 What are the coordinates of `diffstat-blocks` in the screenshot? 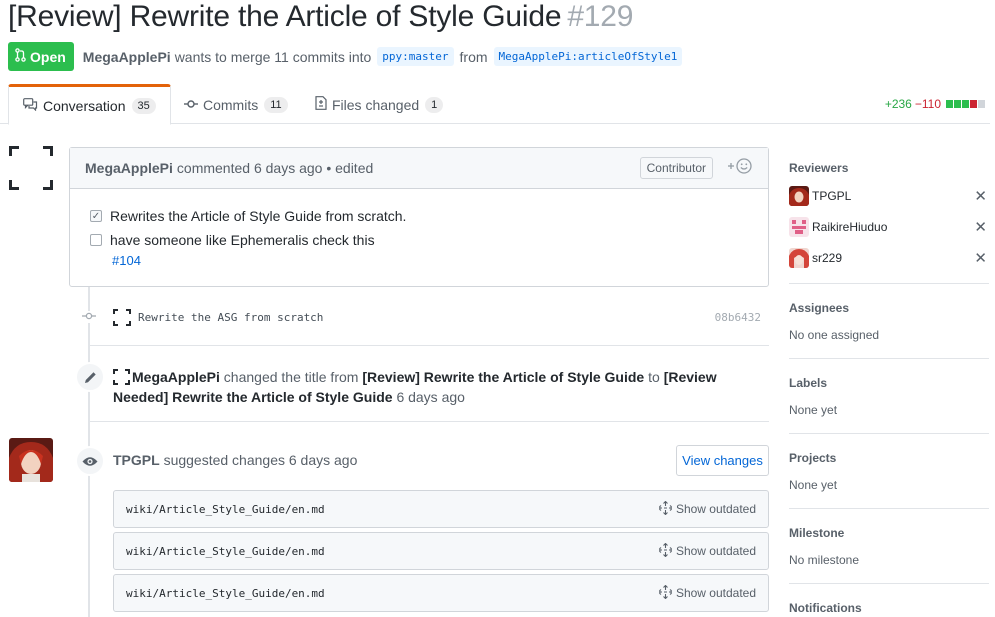 It's located at (965, 104).